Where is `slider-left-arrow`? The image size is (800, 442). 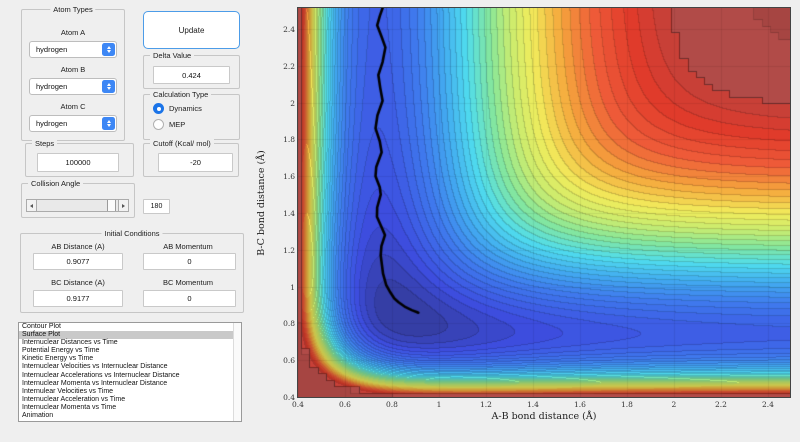 slider-left-arrow is located at coordinates (32, 205).